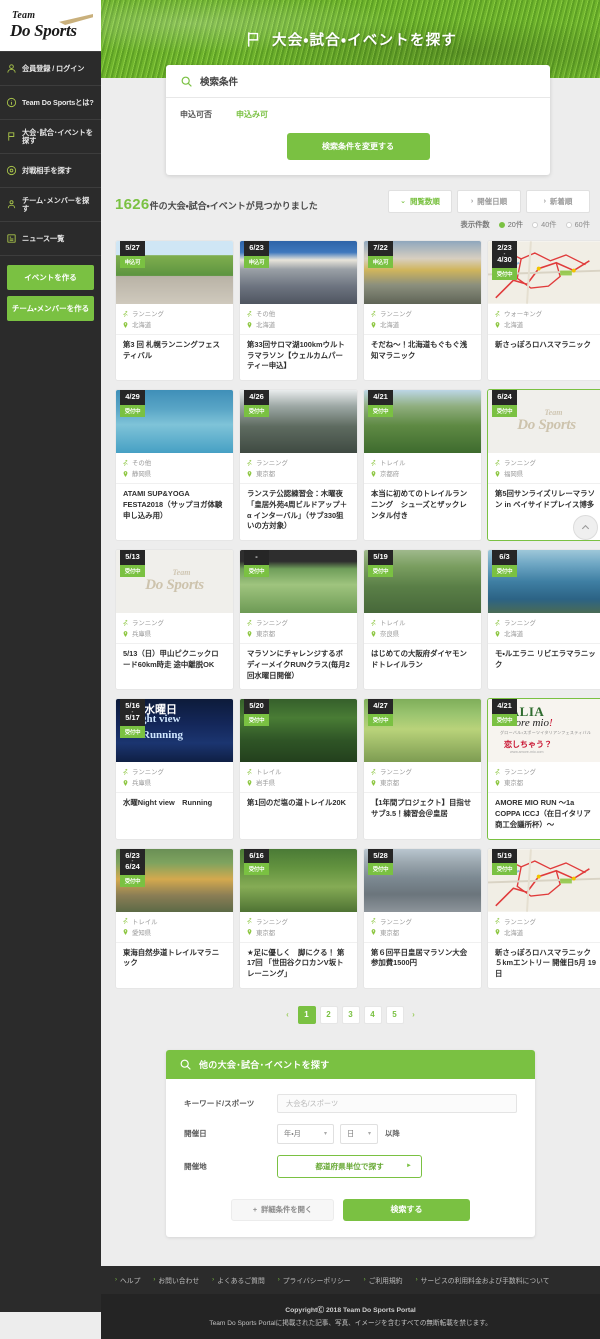 The width and height of the screenshot is (600, 1339). Describe the element at coordinates (359, 1133) in the screenshot. I see `day-select: 日 ▾` at that location.